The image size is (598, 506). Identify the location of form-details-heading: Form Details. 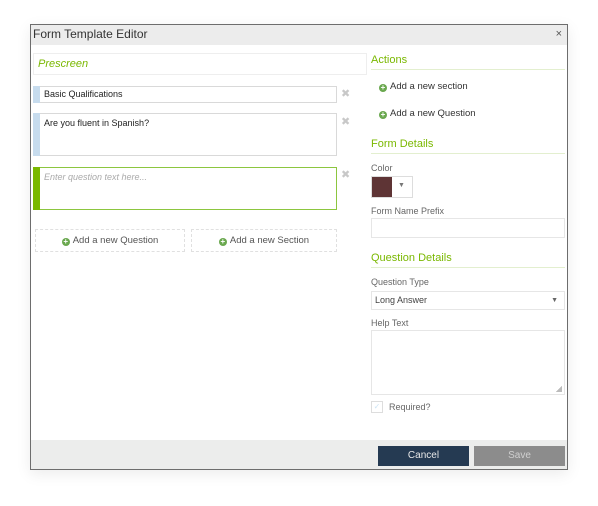
(468, 146).